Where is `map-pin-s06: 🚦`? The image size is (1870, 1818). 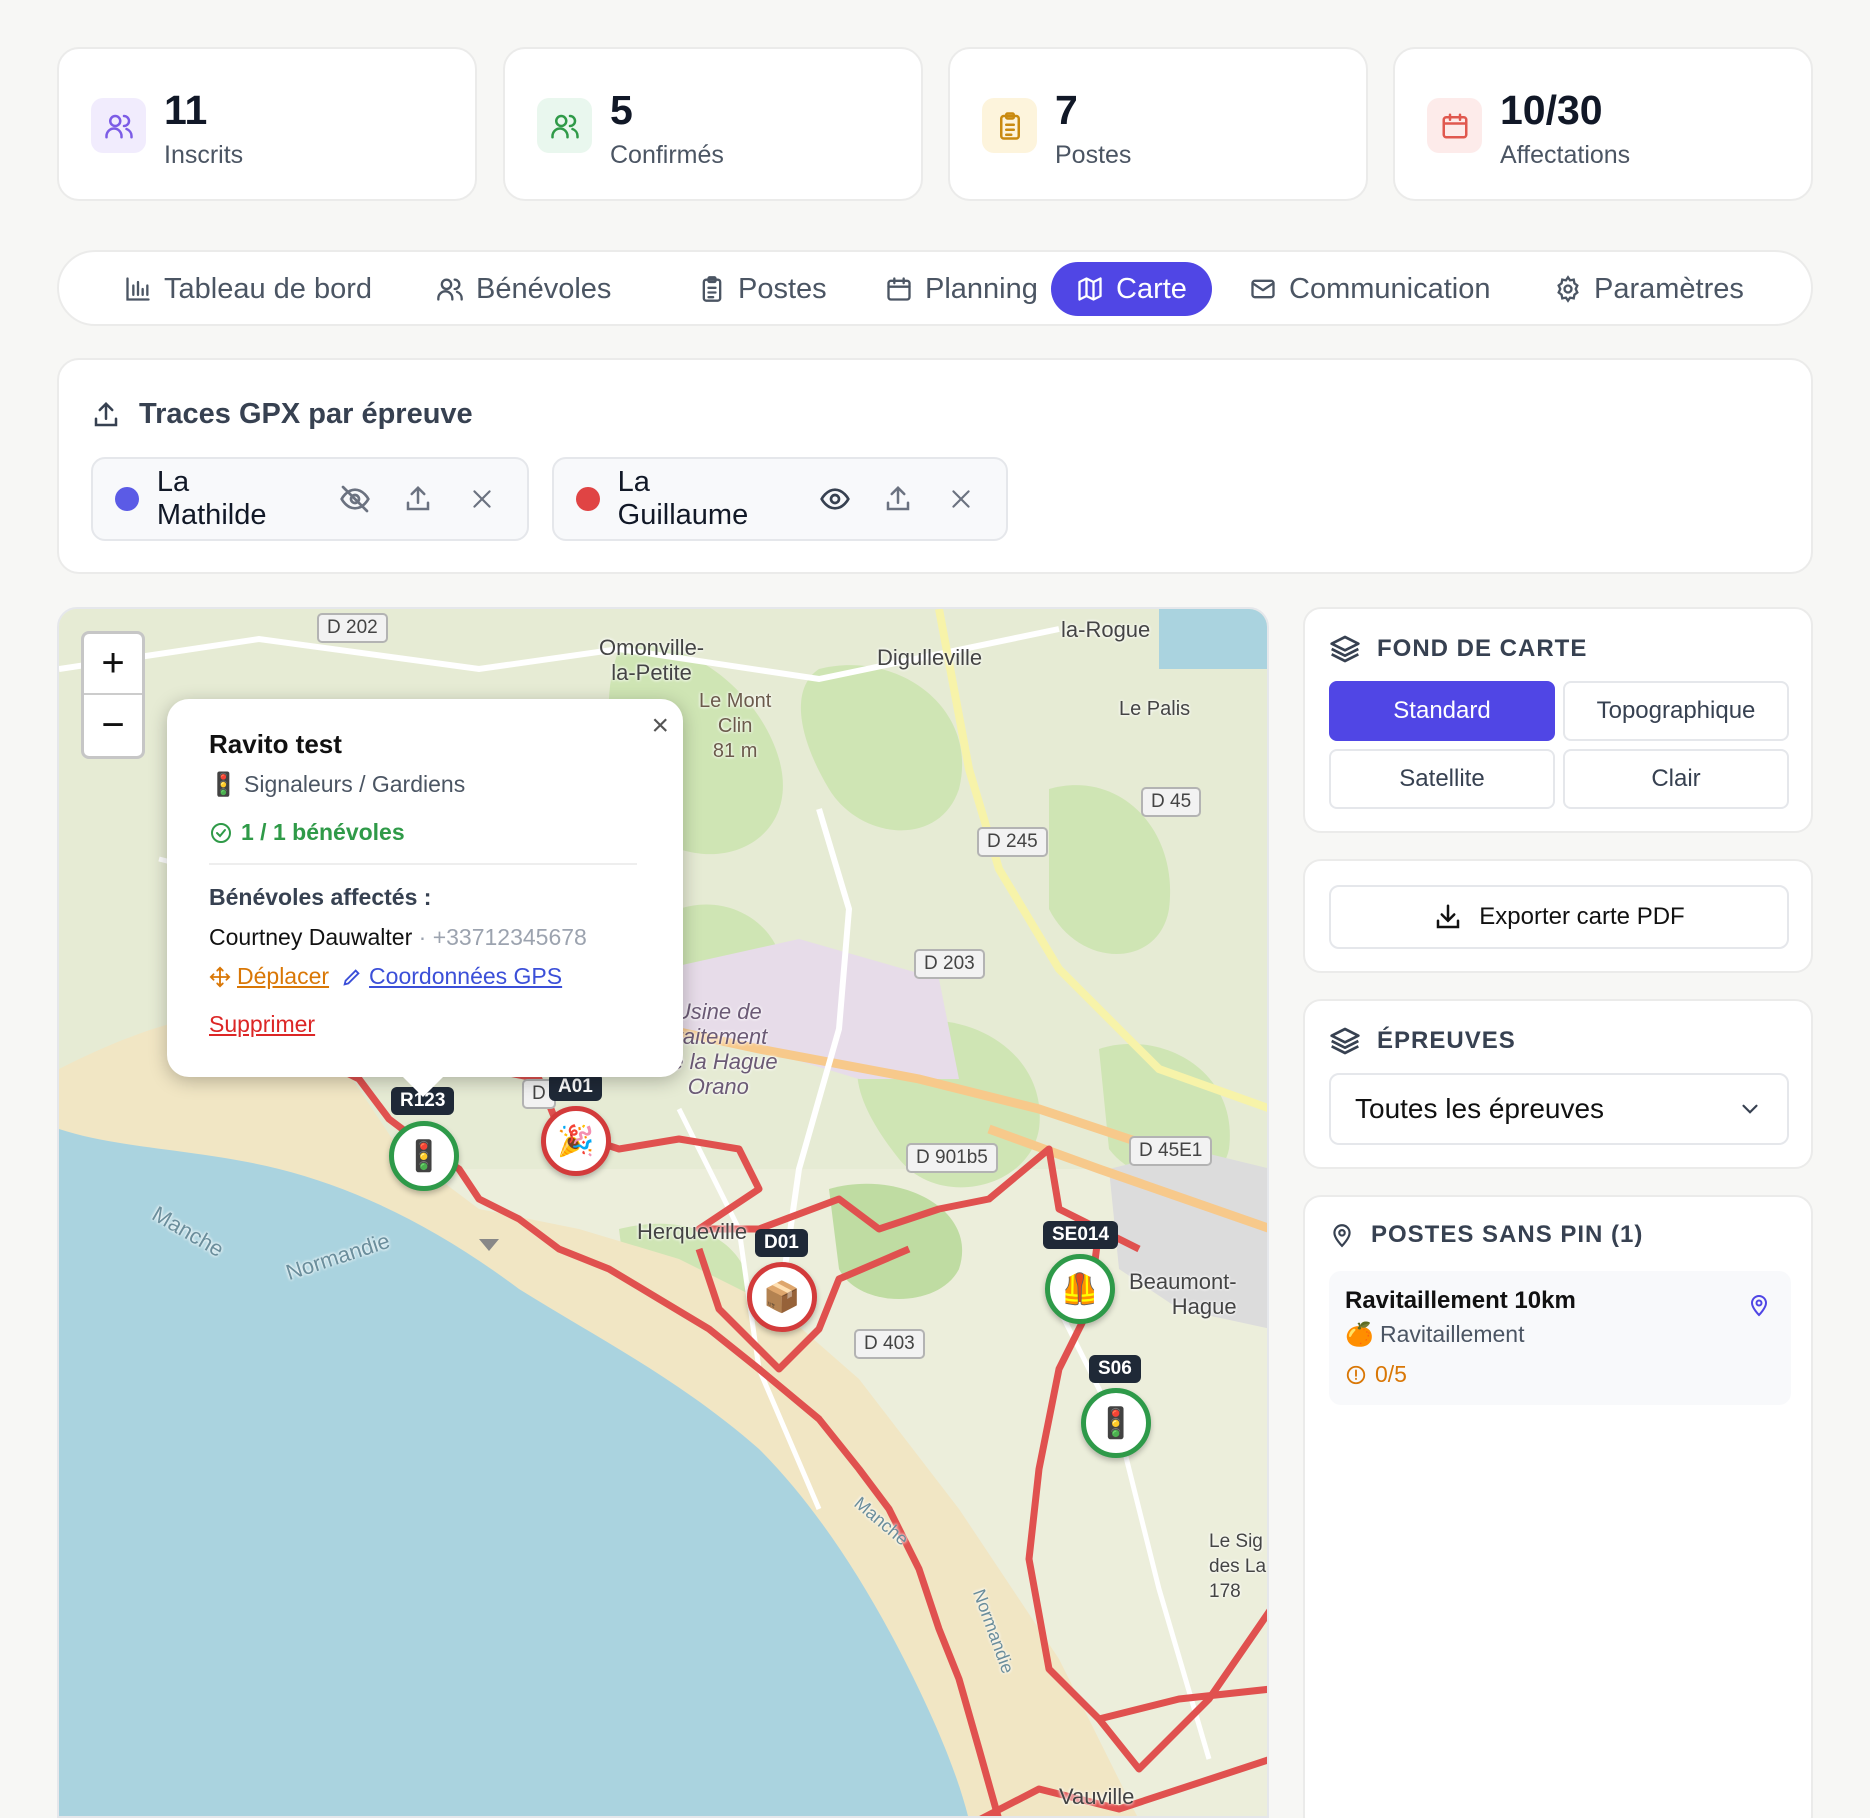 map-pin-s06: 🚦 is located at coordinates (1116, 1423).